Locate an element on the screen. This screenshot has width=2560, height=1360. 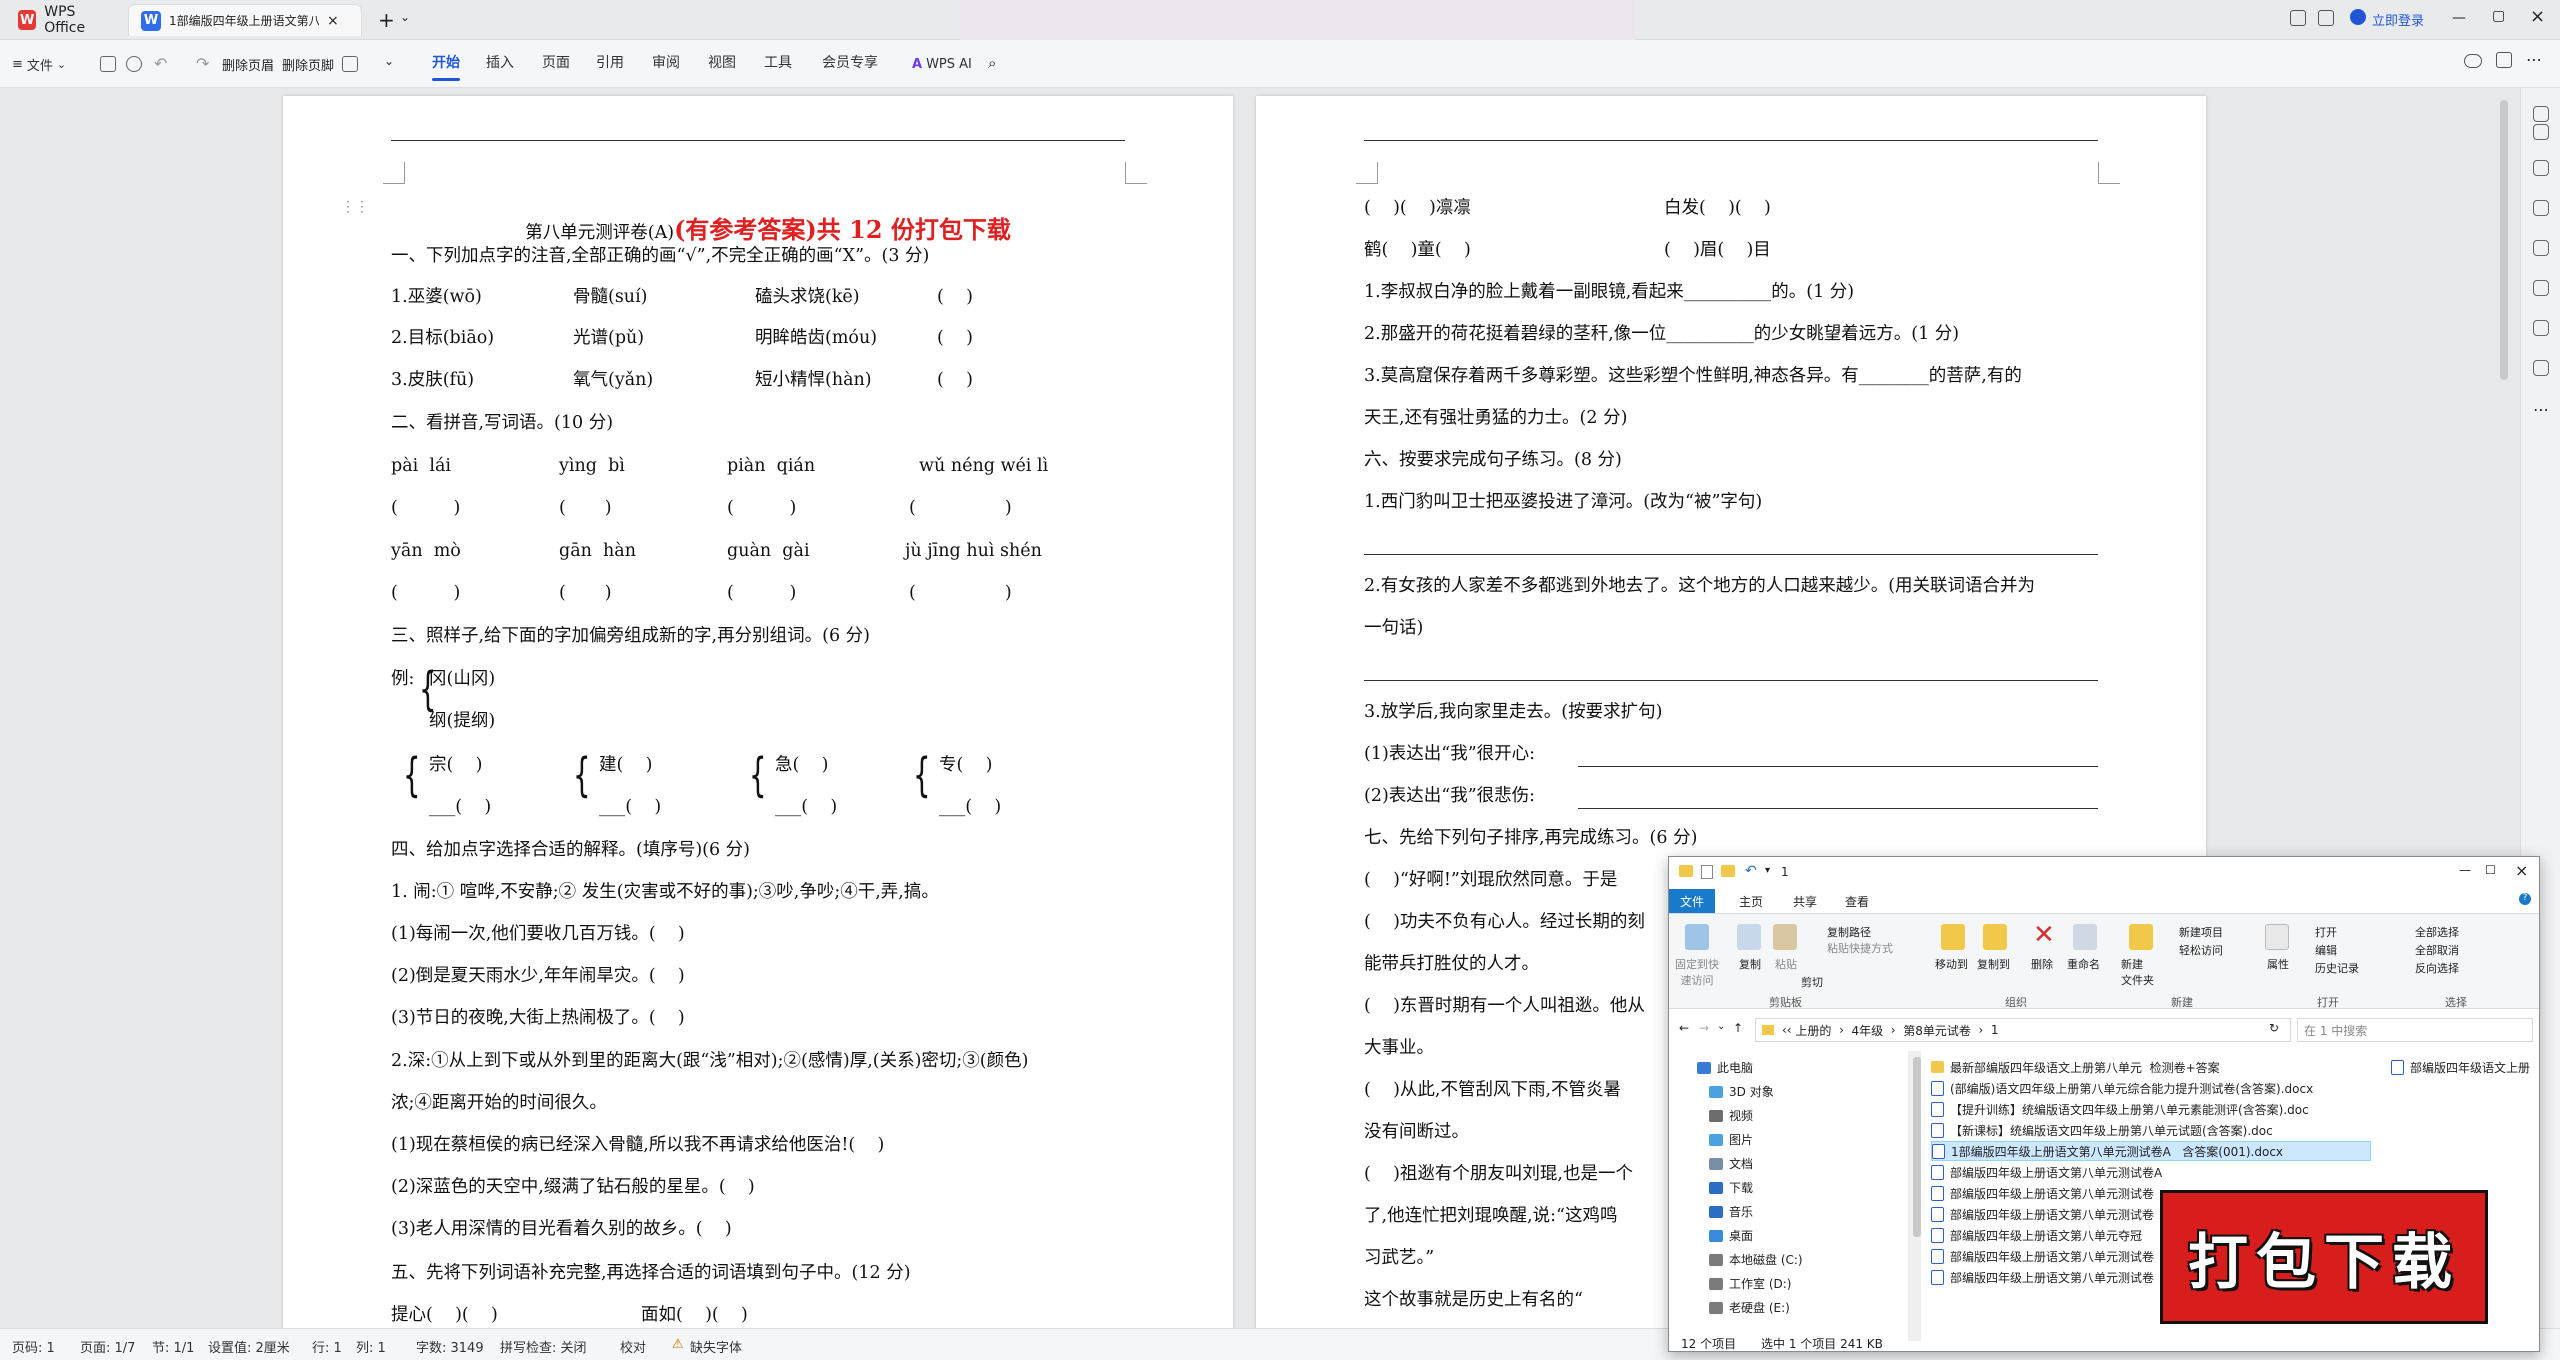
paste-shortcut-button: 粘贴快捷方式 is located at coordinates (1860, 948).